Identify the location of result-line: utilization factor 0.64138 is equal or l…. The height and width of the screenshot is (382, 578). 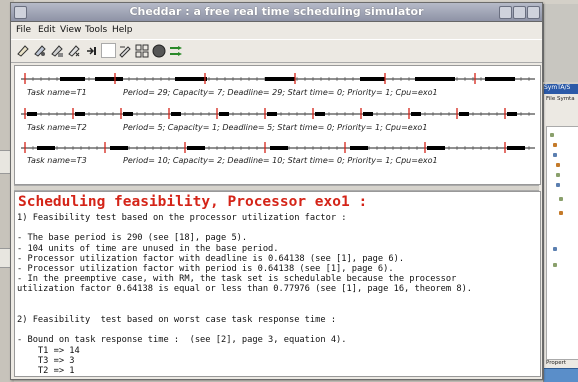
(245, 289).